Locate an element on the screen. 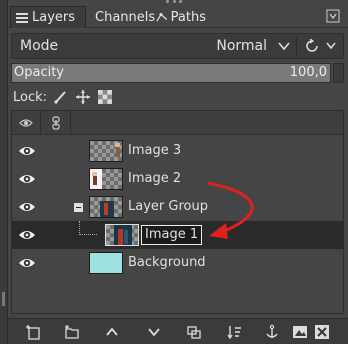 Image resolution: width=348 pixels, height=344 pixels. tab-paths: Paths is located at coordinates (181, 17).